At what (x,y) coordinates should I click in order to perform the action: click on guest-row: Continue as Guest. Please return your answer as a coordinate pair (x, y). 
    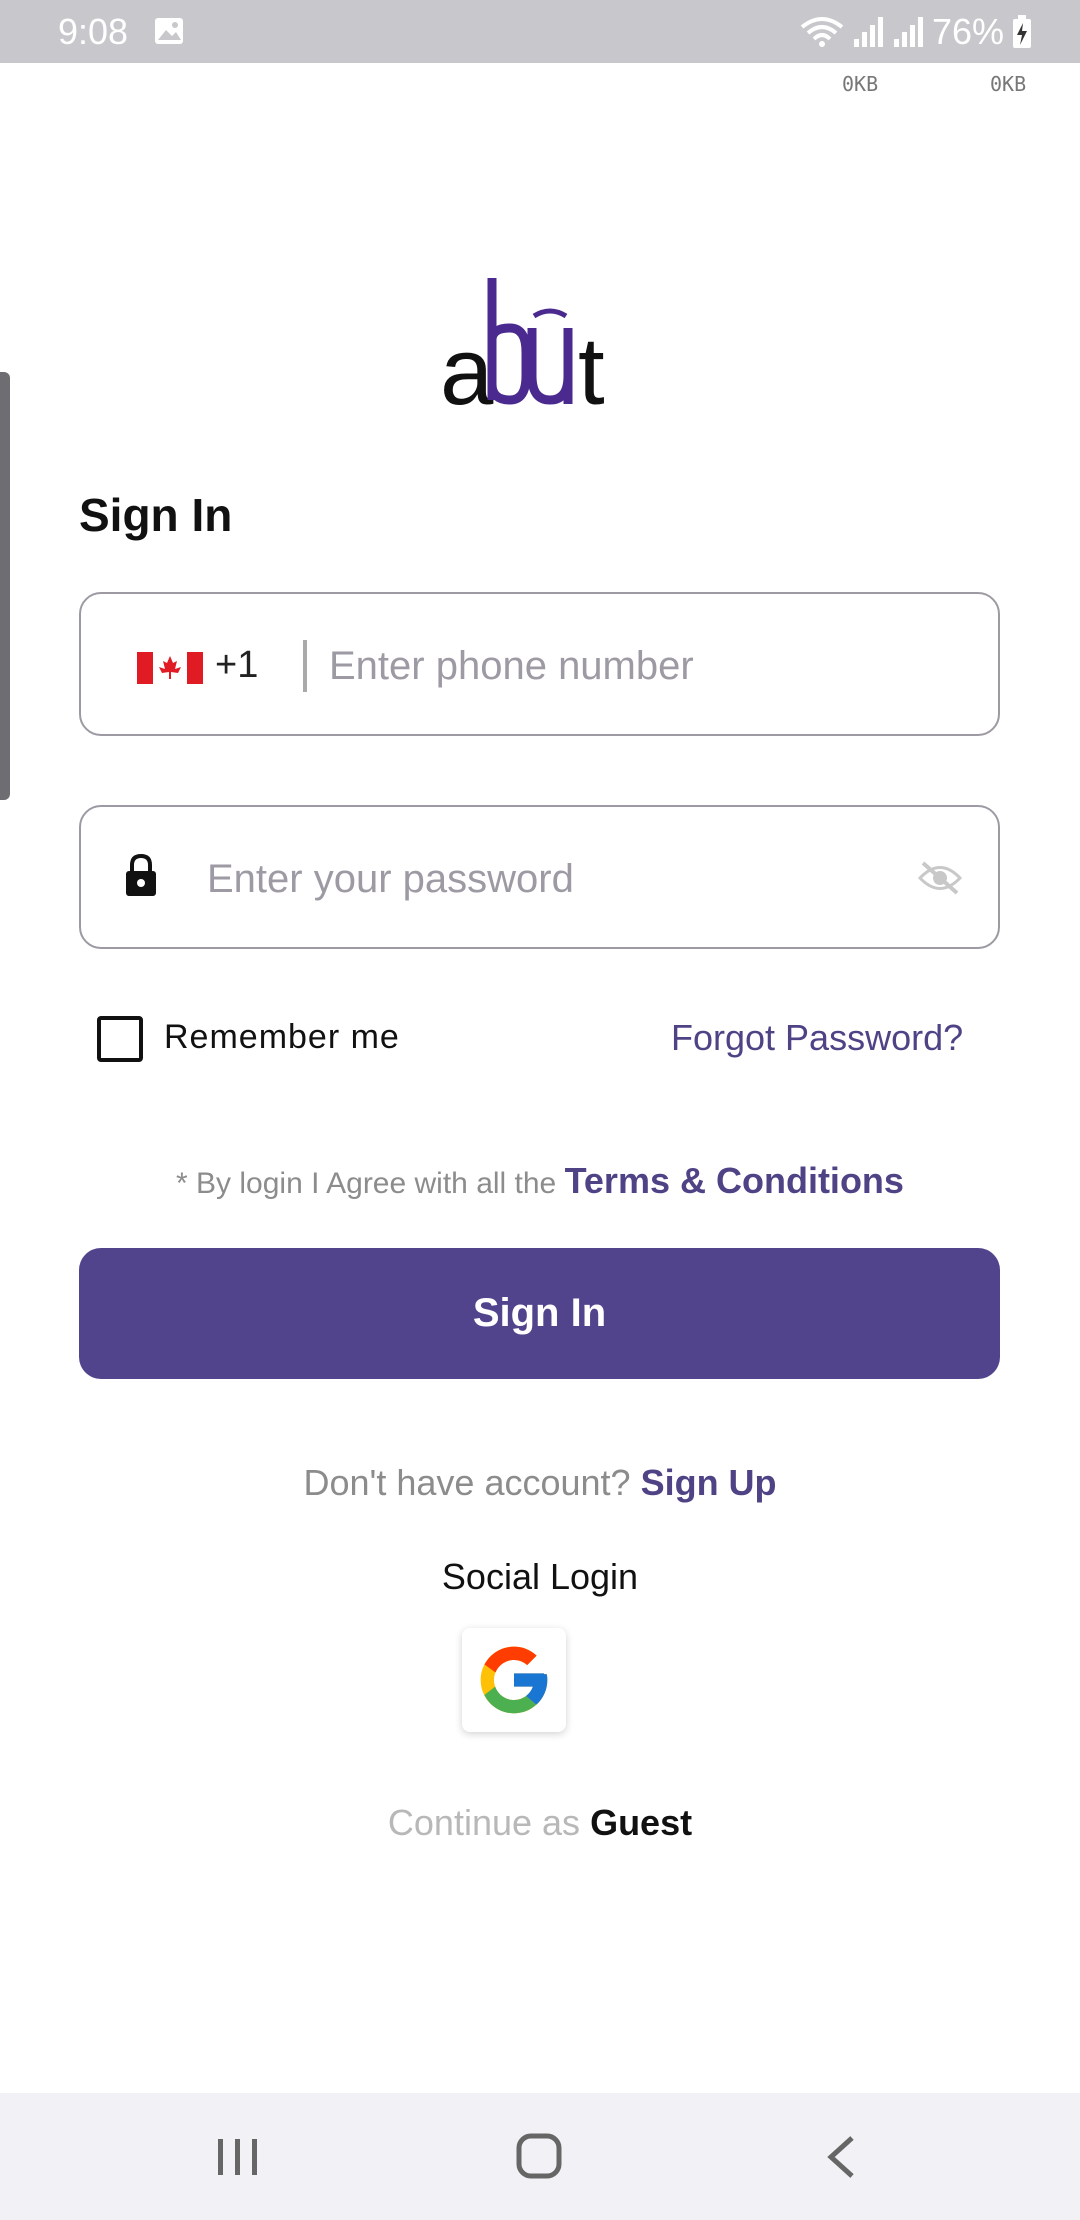
    Looking at the image, I should click on (540, 1823).